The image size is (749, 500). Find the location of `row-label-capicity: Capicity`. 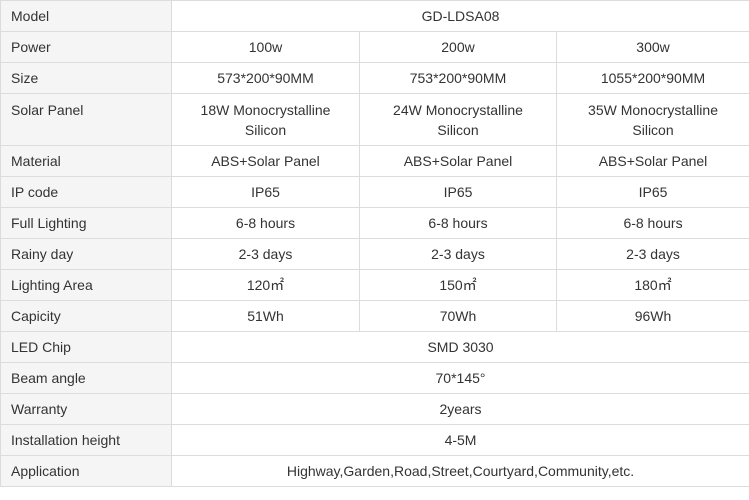

row-label-capicity: Capicity is located at coordinates (86, 316).